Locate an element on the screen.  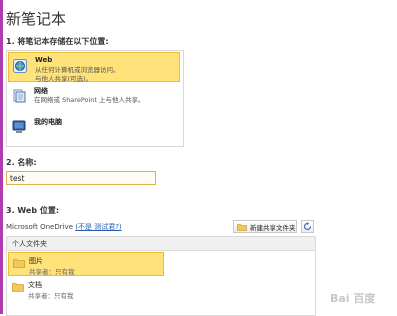
refresh-button is located at coordinates (307, 226).